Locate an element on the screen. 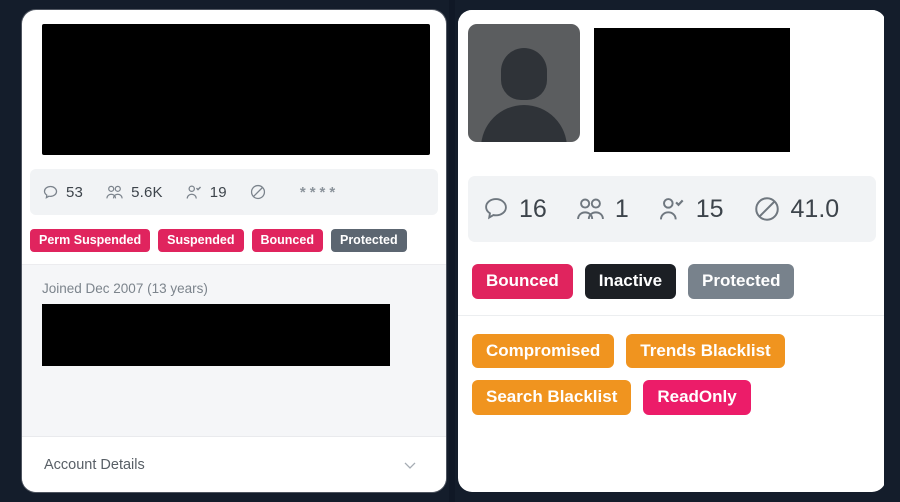 The width and height of the screenshot is (900, 502). joined-date-label: Joined Dec 2007 (13 years) is located at coordinates (125, 289).